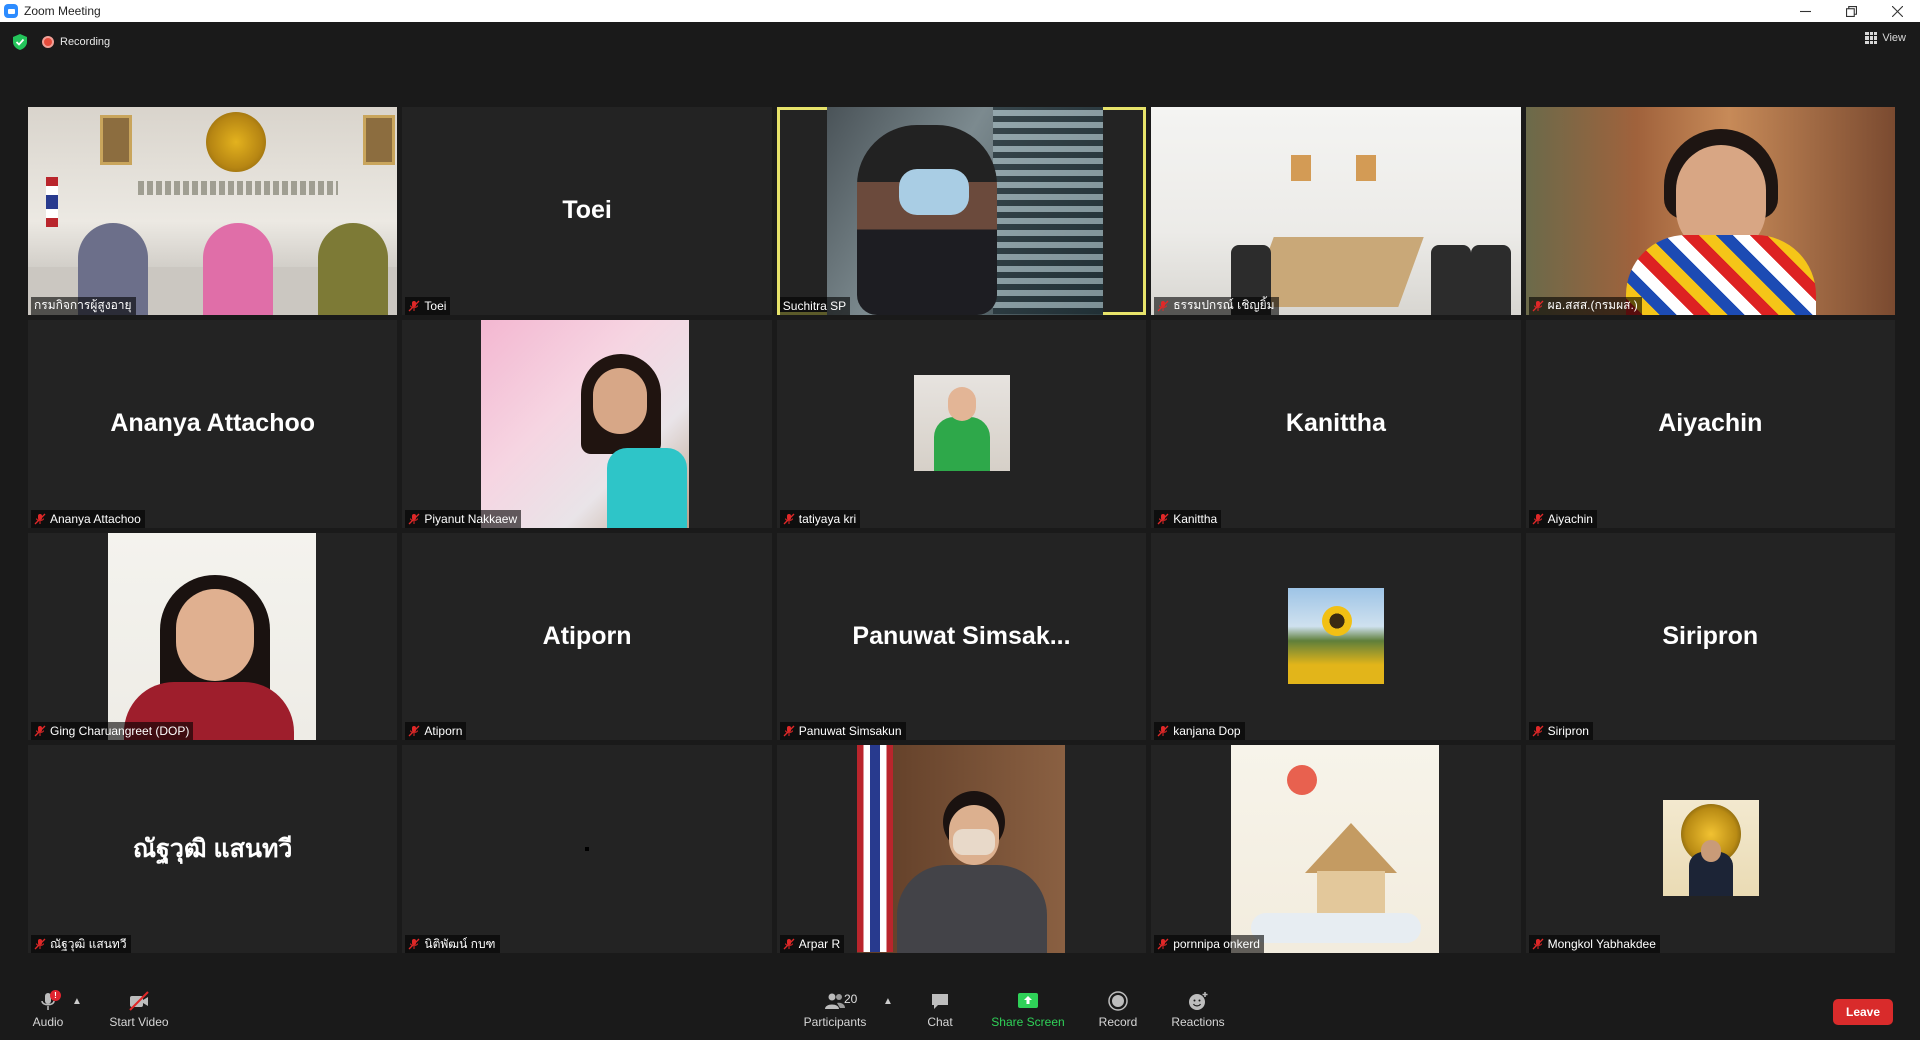 This screenshot has width=1920, height=1040. Describe the element at coordinates (81, 944) in the screenshot. I see `participant-name-label: ณัฐวุฒิ แสนทวี` at that location.